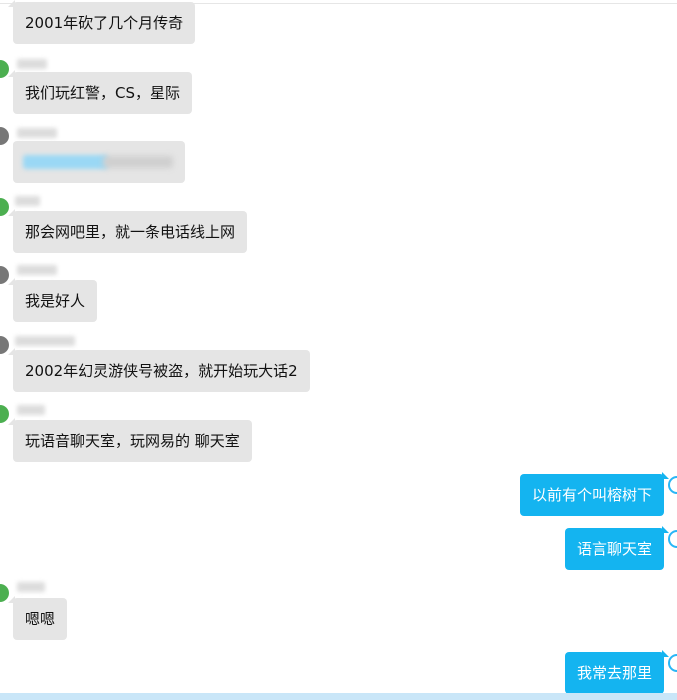 The width and height of the screenshot is (677, 700). Describe the element at coordinates (37, 618) in the screenshot. I see `message-bubble-incoming: 嗯嗯` at that location.